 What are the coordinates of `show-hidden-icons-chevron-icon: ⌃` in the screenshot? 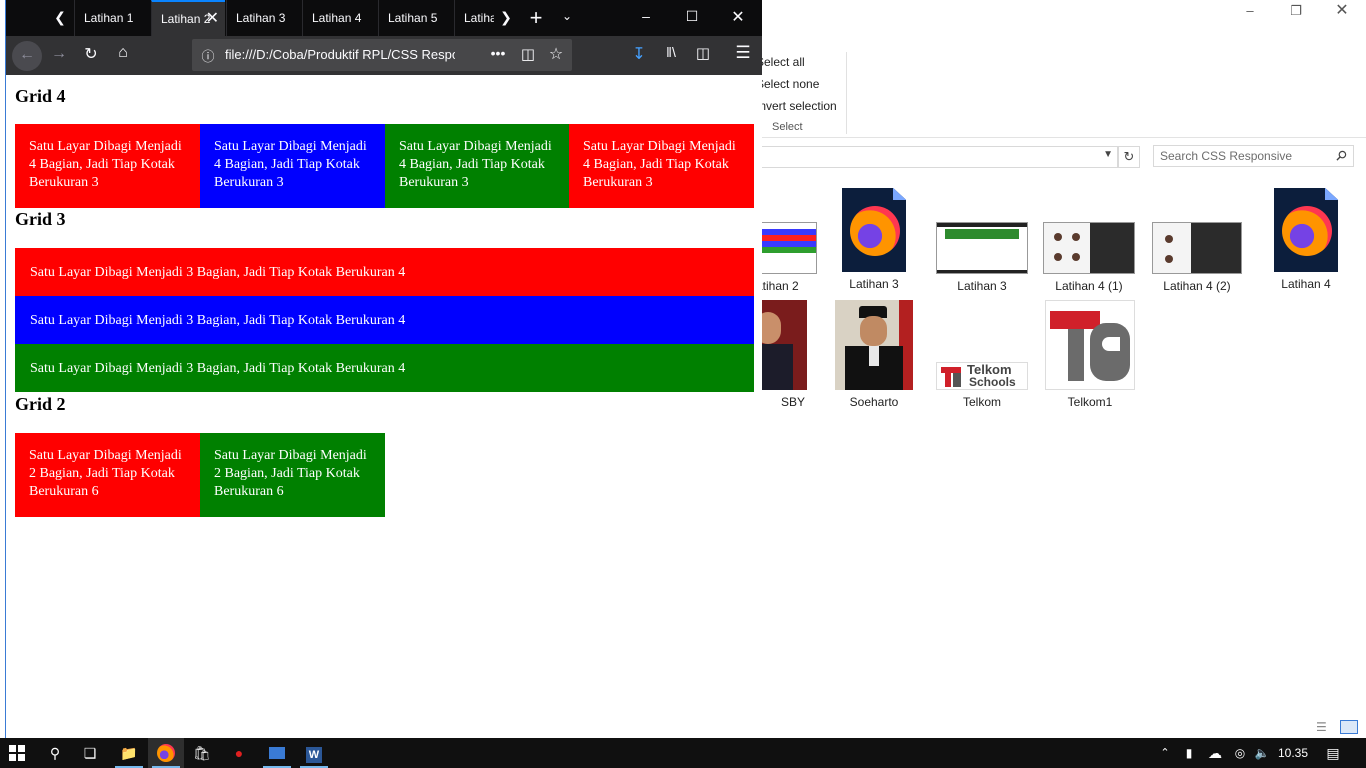 It's located at (1165, 753).